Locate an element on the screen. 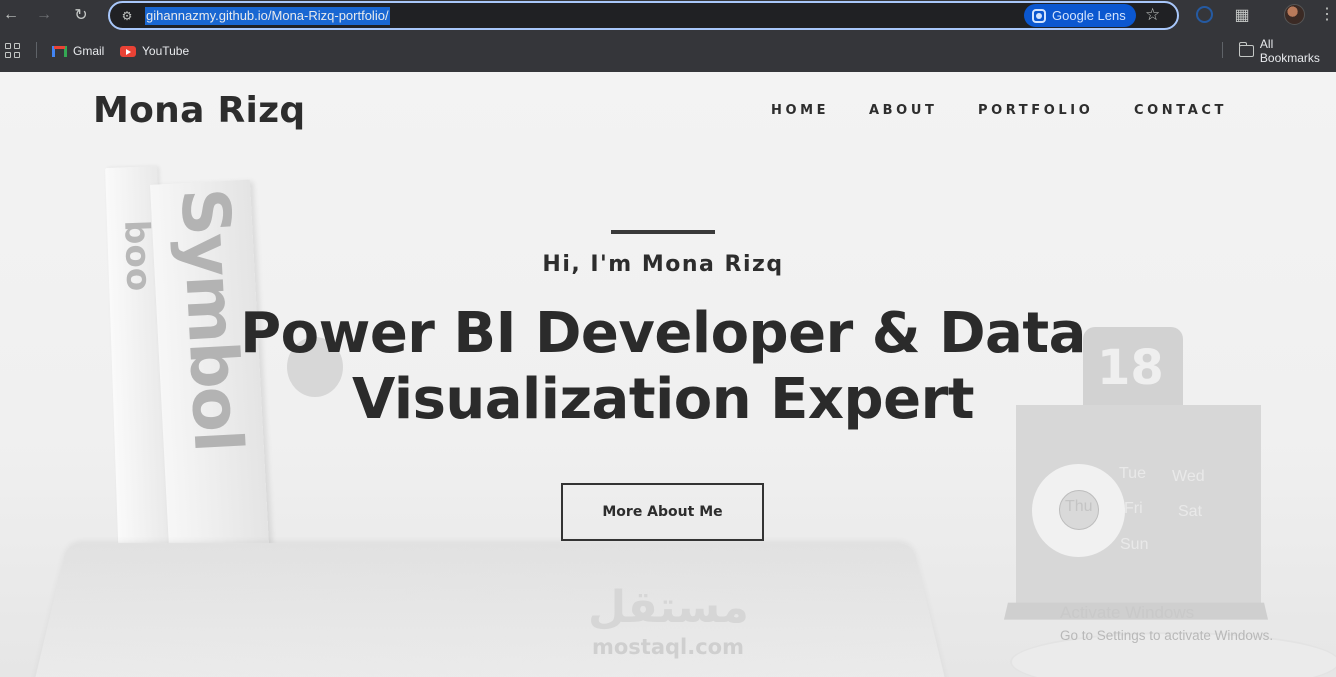 The image size is (1336, 677). more-about-me-button: More About Me is located at coordinates (662, 512).